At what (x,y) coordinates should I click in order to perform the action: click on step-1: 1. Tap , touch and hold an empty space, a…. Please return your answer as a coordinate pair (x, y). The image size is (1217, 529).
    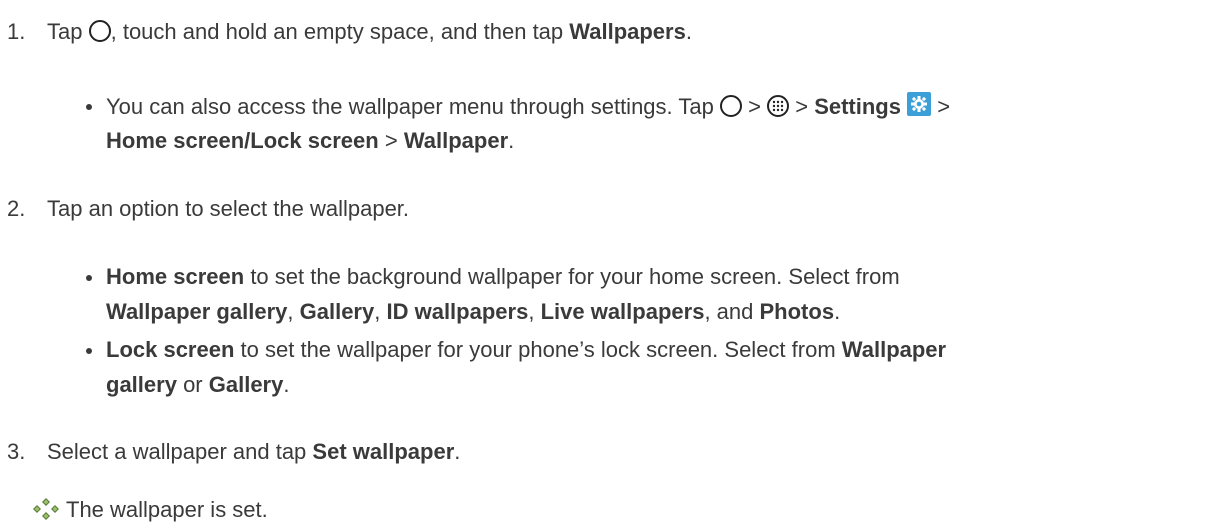
    Looking at the image, I should click on (349, 31).